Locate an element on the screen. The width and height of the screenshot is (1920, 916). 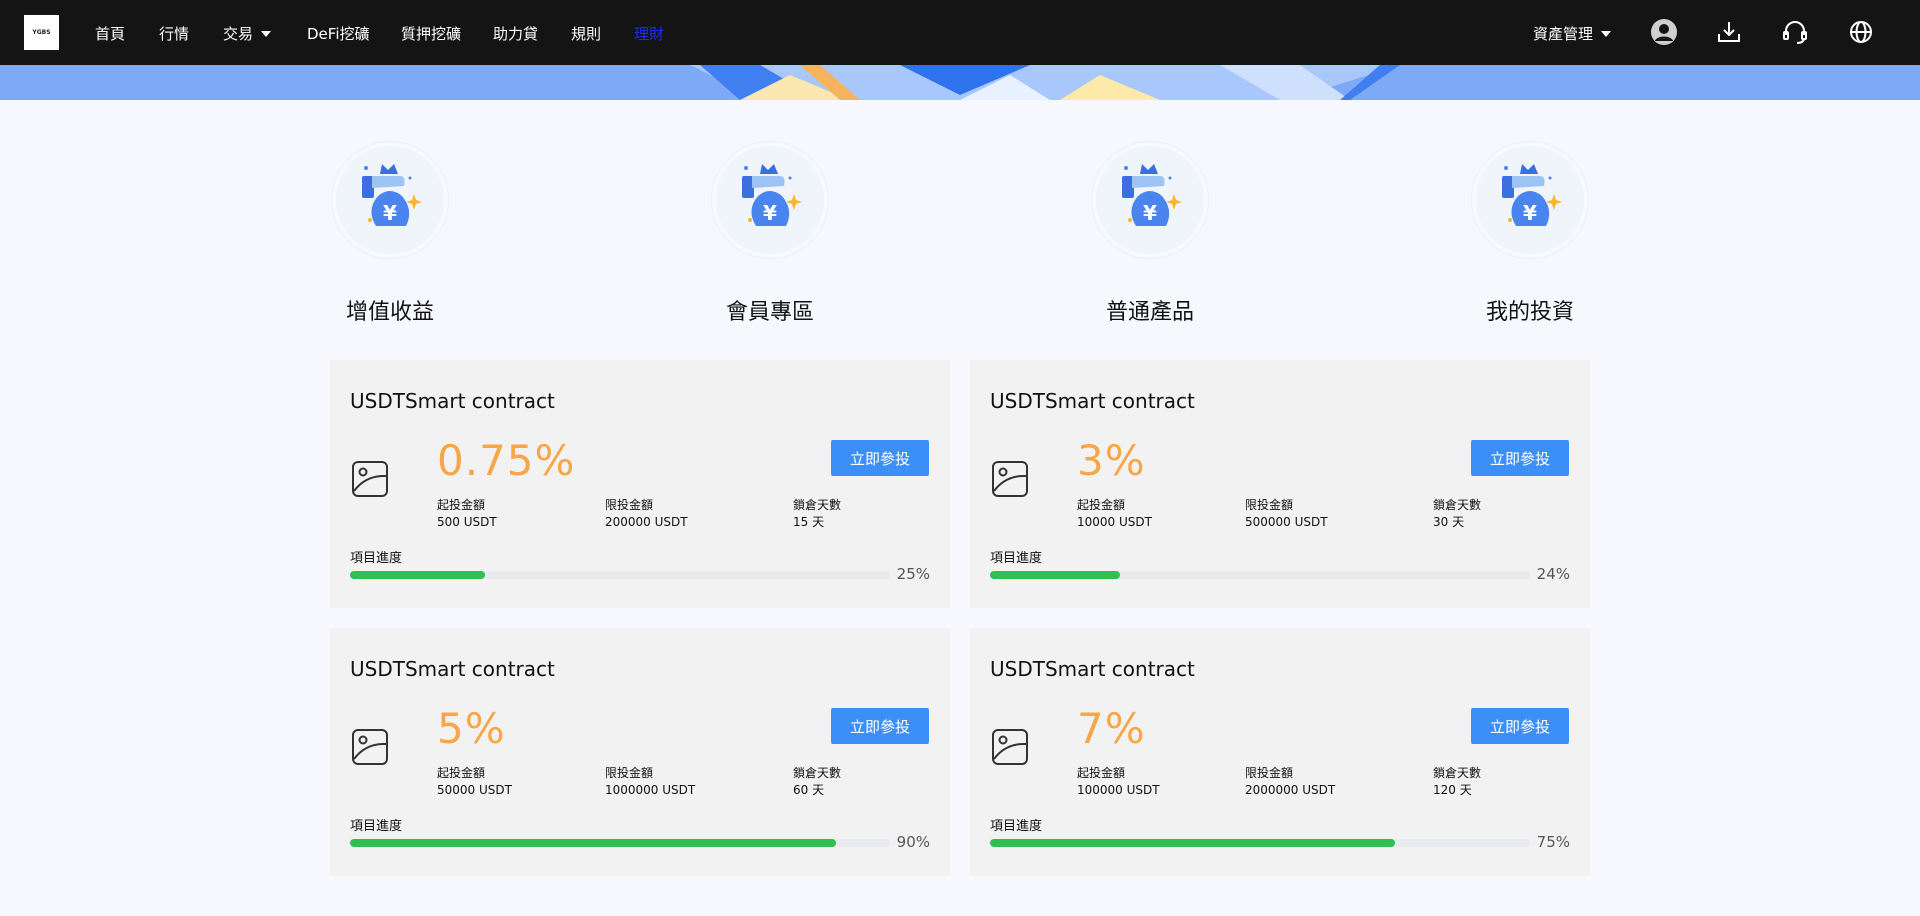
annual-rate: 5% is located at coordinates (471, 728).